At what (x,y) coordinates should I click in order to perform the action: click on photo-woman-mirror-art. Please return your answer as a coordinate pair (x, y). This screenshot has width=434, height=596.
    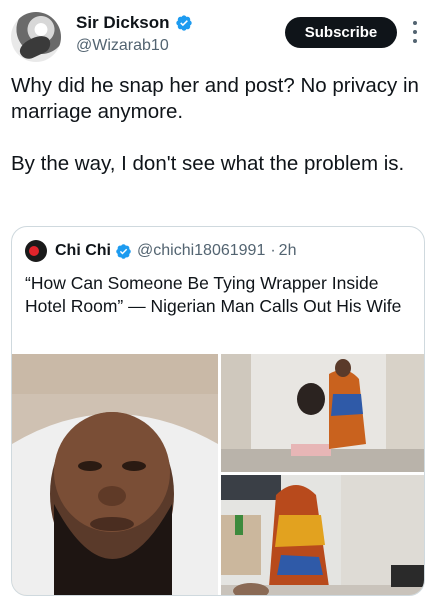
    Looking at the image, I should click on (322, 413).